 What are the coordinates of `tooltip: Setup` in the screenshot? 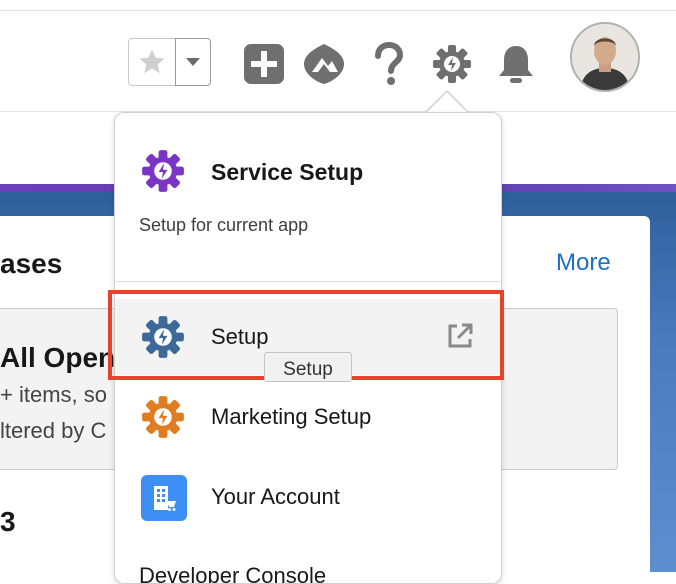 It's located at (308, 367).